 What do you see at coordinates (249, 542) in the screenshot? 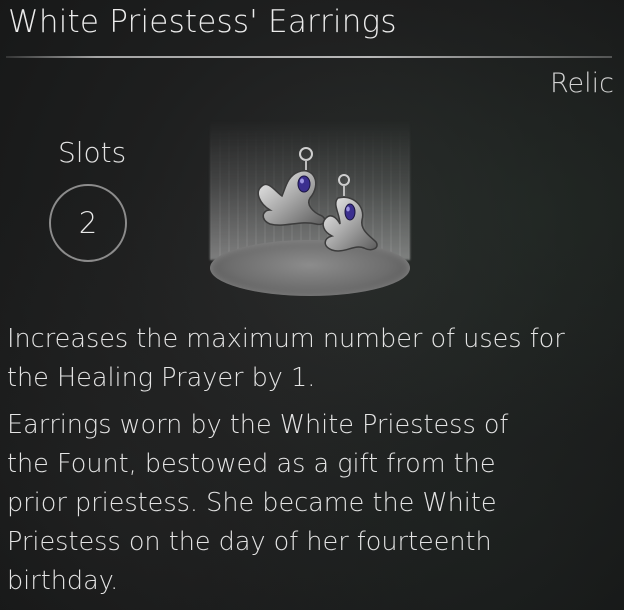
I see `lore-line: Priestess on the day of her fourteenth` at bounding box center [249, 542].